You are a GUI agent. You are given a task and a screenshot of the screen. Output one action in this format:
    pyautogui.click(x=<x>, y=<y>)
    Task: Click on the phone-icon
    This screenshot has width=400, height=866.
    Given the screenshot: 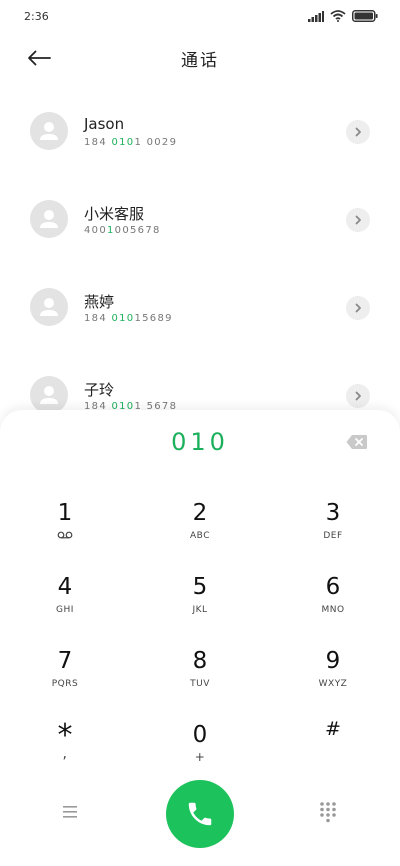 What is the action you would take?
    pyautogui.click(x=200, y=814)
    